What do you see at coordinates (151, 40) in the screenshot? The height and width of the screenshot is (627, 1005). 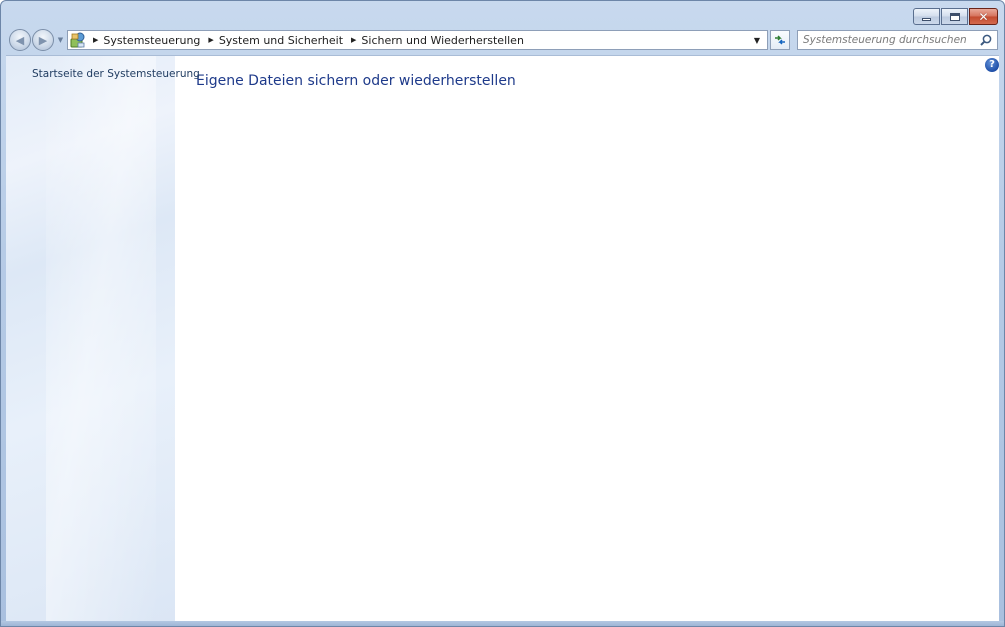 I see `breadcrumb-systemsteuerung: Systemsteuerung` at bounding box center [151, 40].